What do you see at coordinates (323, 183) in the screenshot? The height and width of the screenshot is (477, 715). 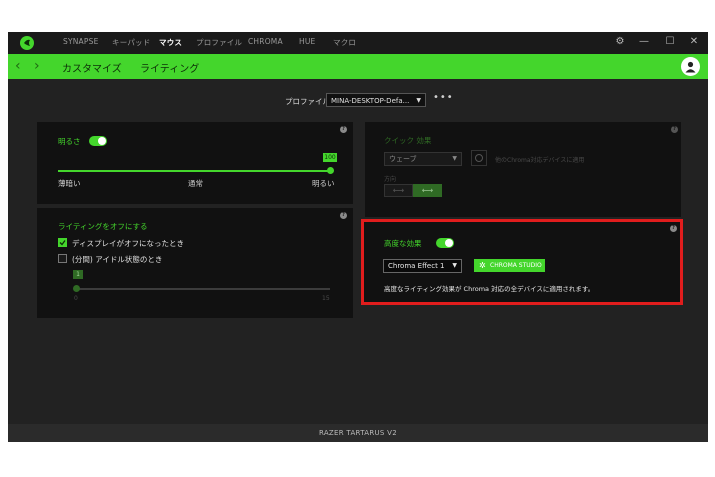 I see `brightness-label-bright: 明るい` at bounding box center [323, 183].